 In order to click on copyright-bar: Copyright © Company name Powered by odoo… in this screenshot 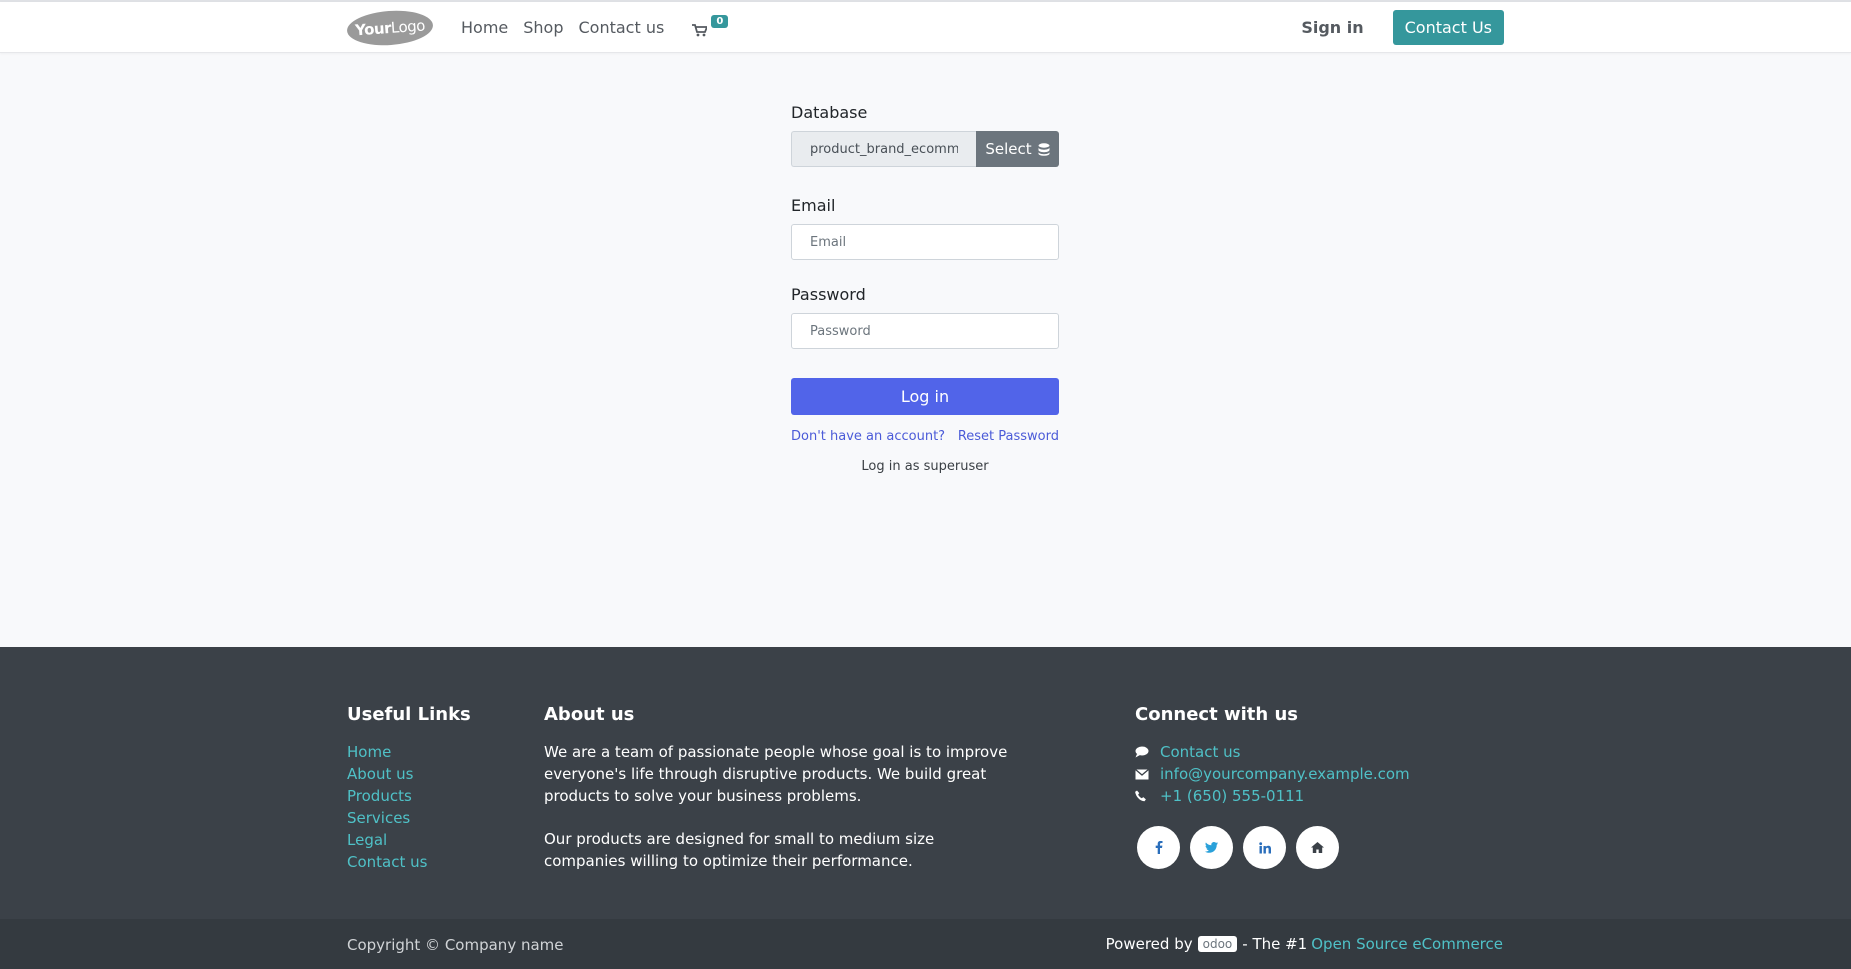, I will do `click(925, 944)`.